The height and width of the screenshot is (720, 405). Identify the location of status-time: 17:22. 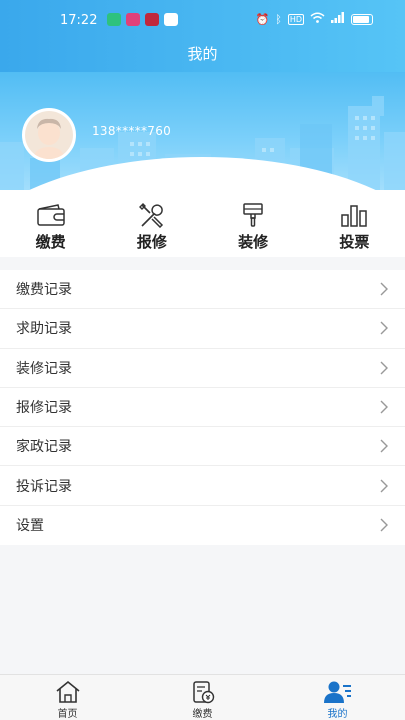
(79, 20).